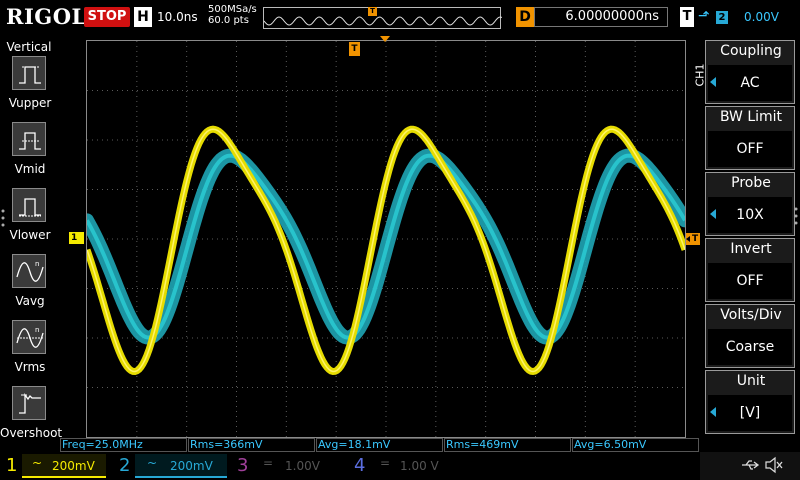 Image resolution: width=800 pixels, height=480 pixels. I want to click on measure-vrms-button: n Vrms, so click(30, 352).